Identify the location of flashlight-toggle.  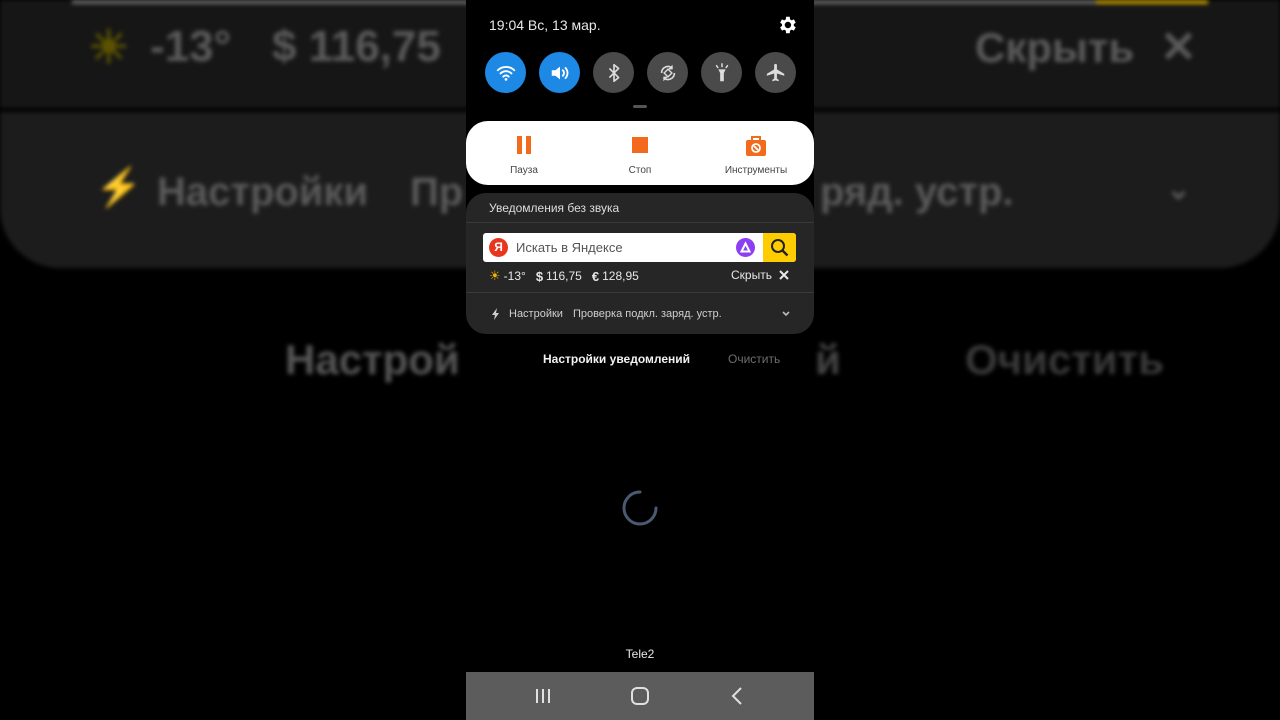
(721, 72).